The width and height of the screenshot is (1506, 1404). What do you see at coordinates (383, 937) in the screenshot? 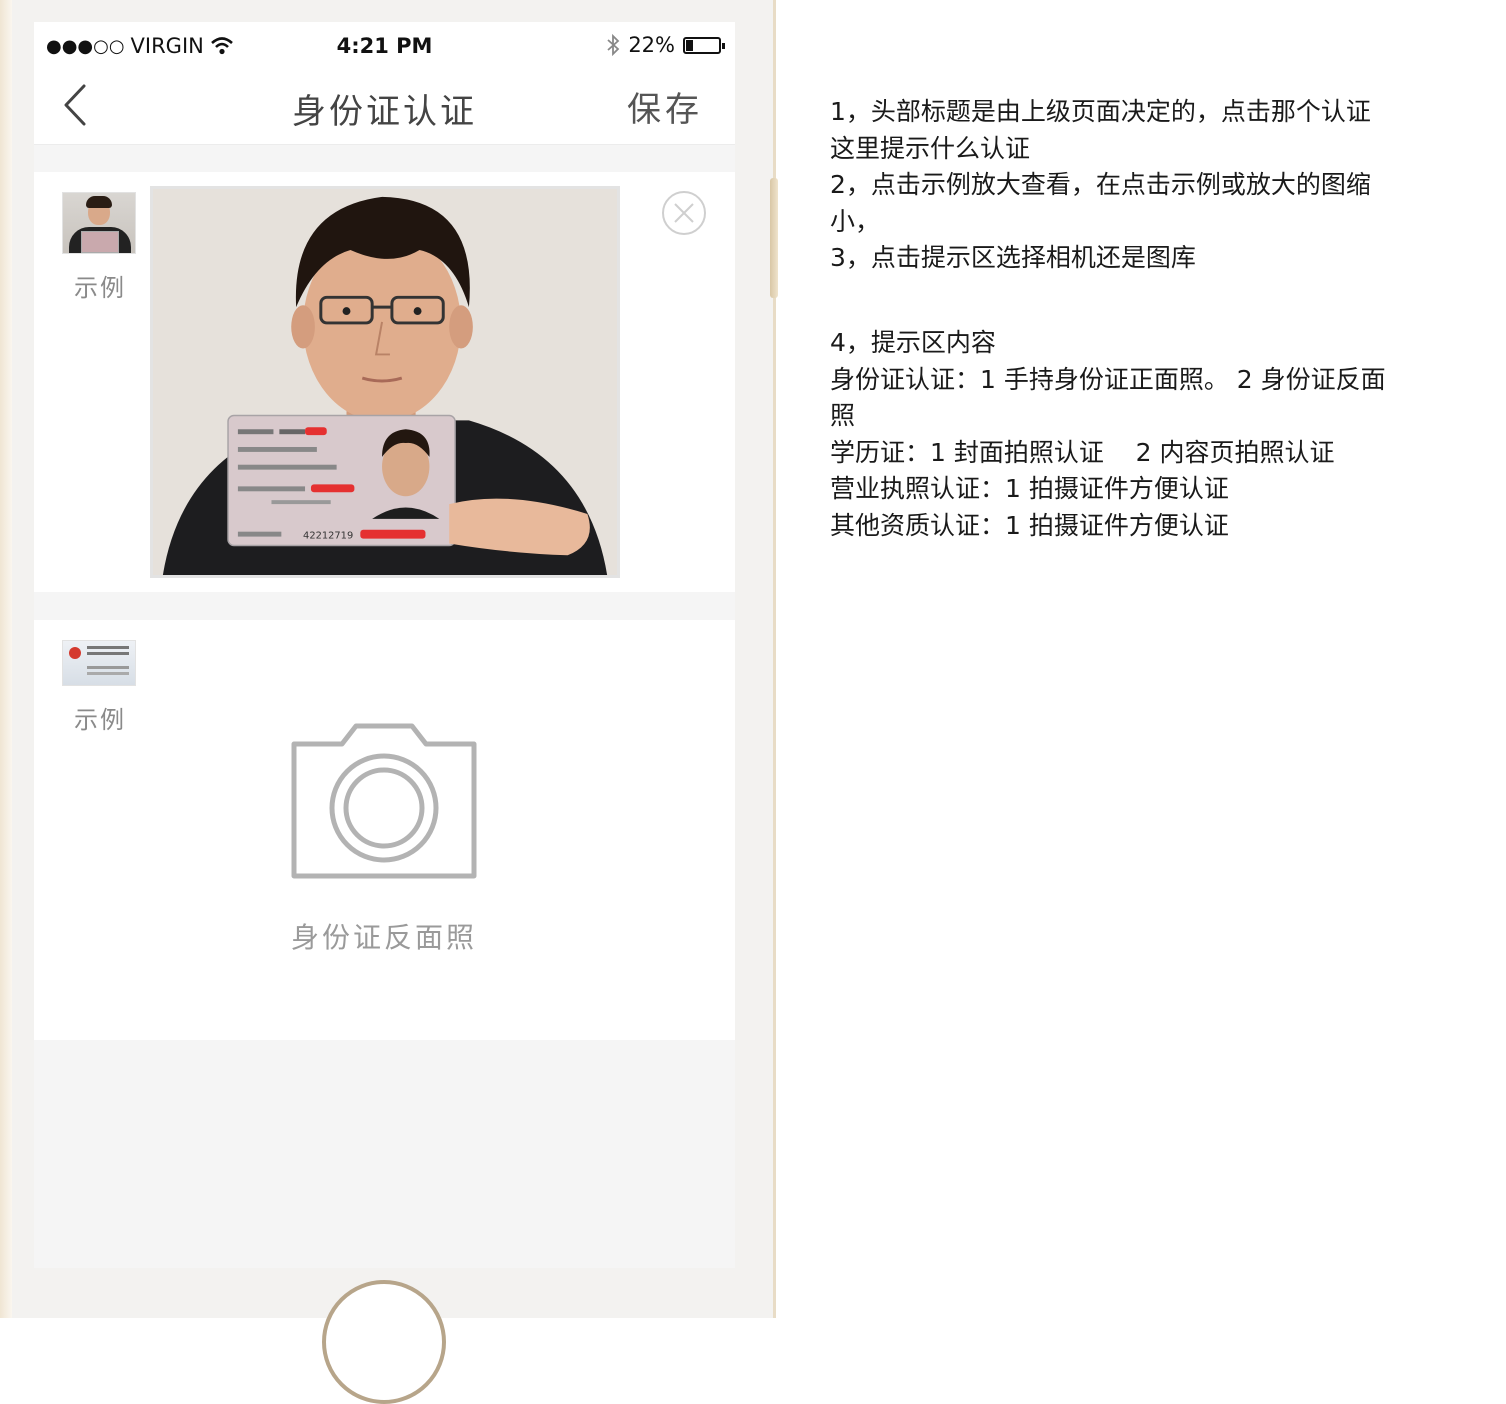
I see `upload-label: 身份证反面照` at bounding box center [383, 937].